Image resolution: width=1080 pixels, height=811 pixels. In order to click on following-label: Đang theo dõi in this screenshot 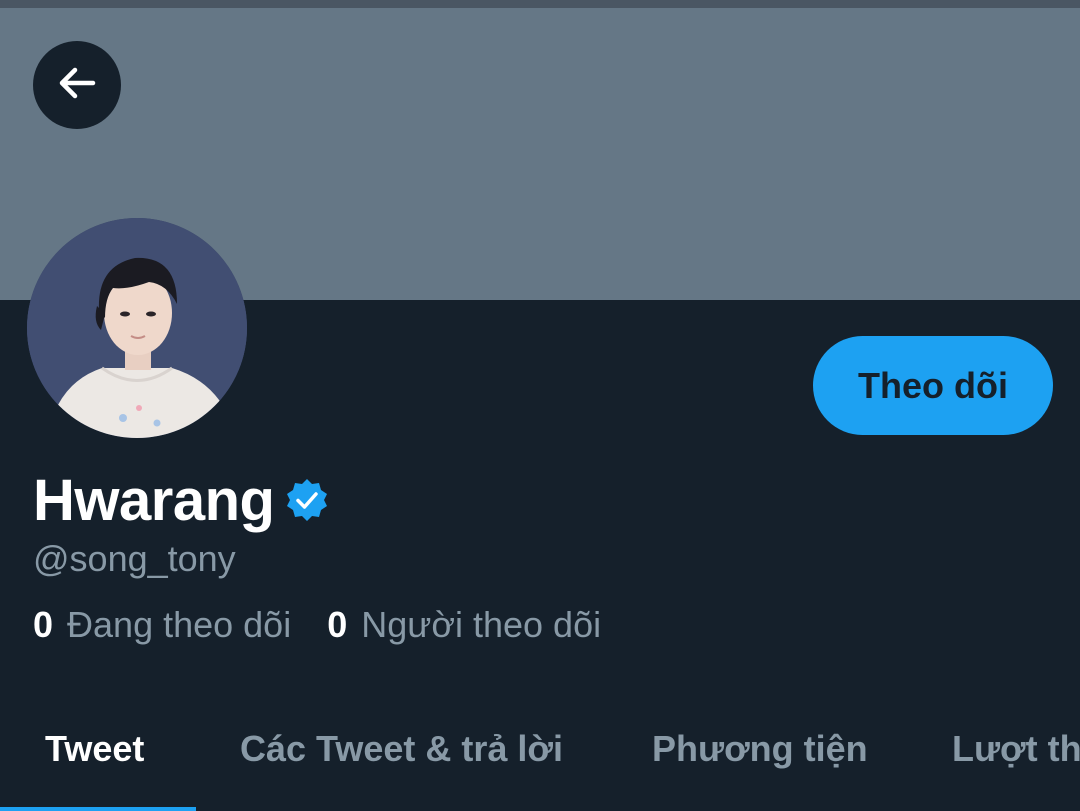, I will do `click(179, 624)`.